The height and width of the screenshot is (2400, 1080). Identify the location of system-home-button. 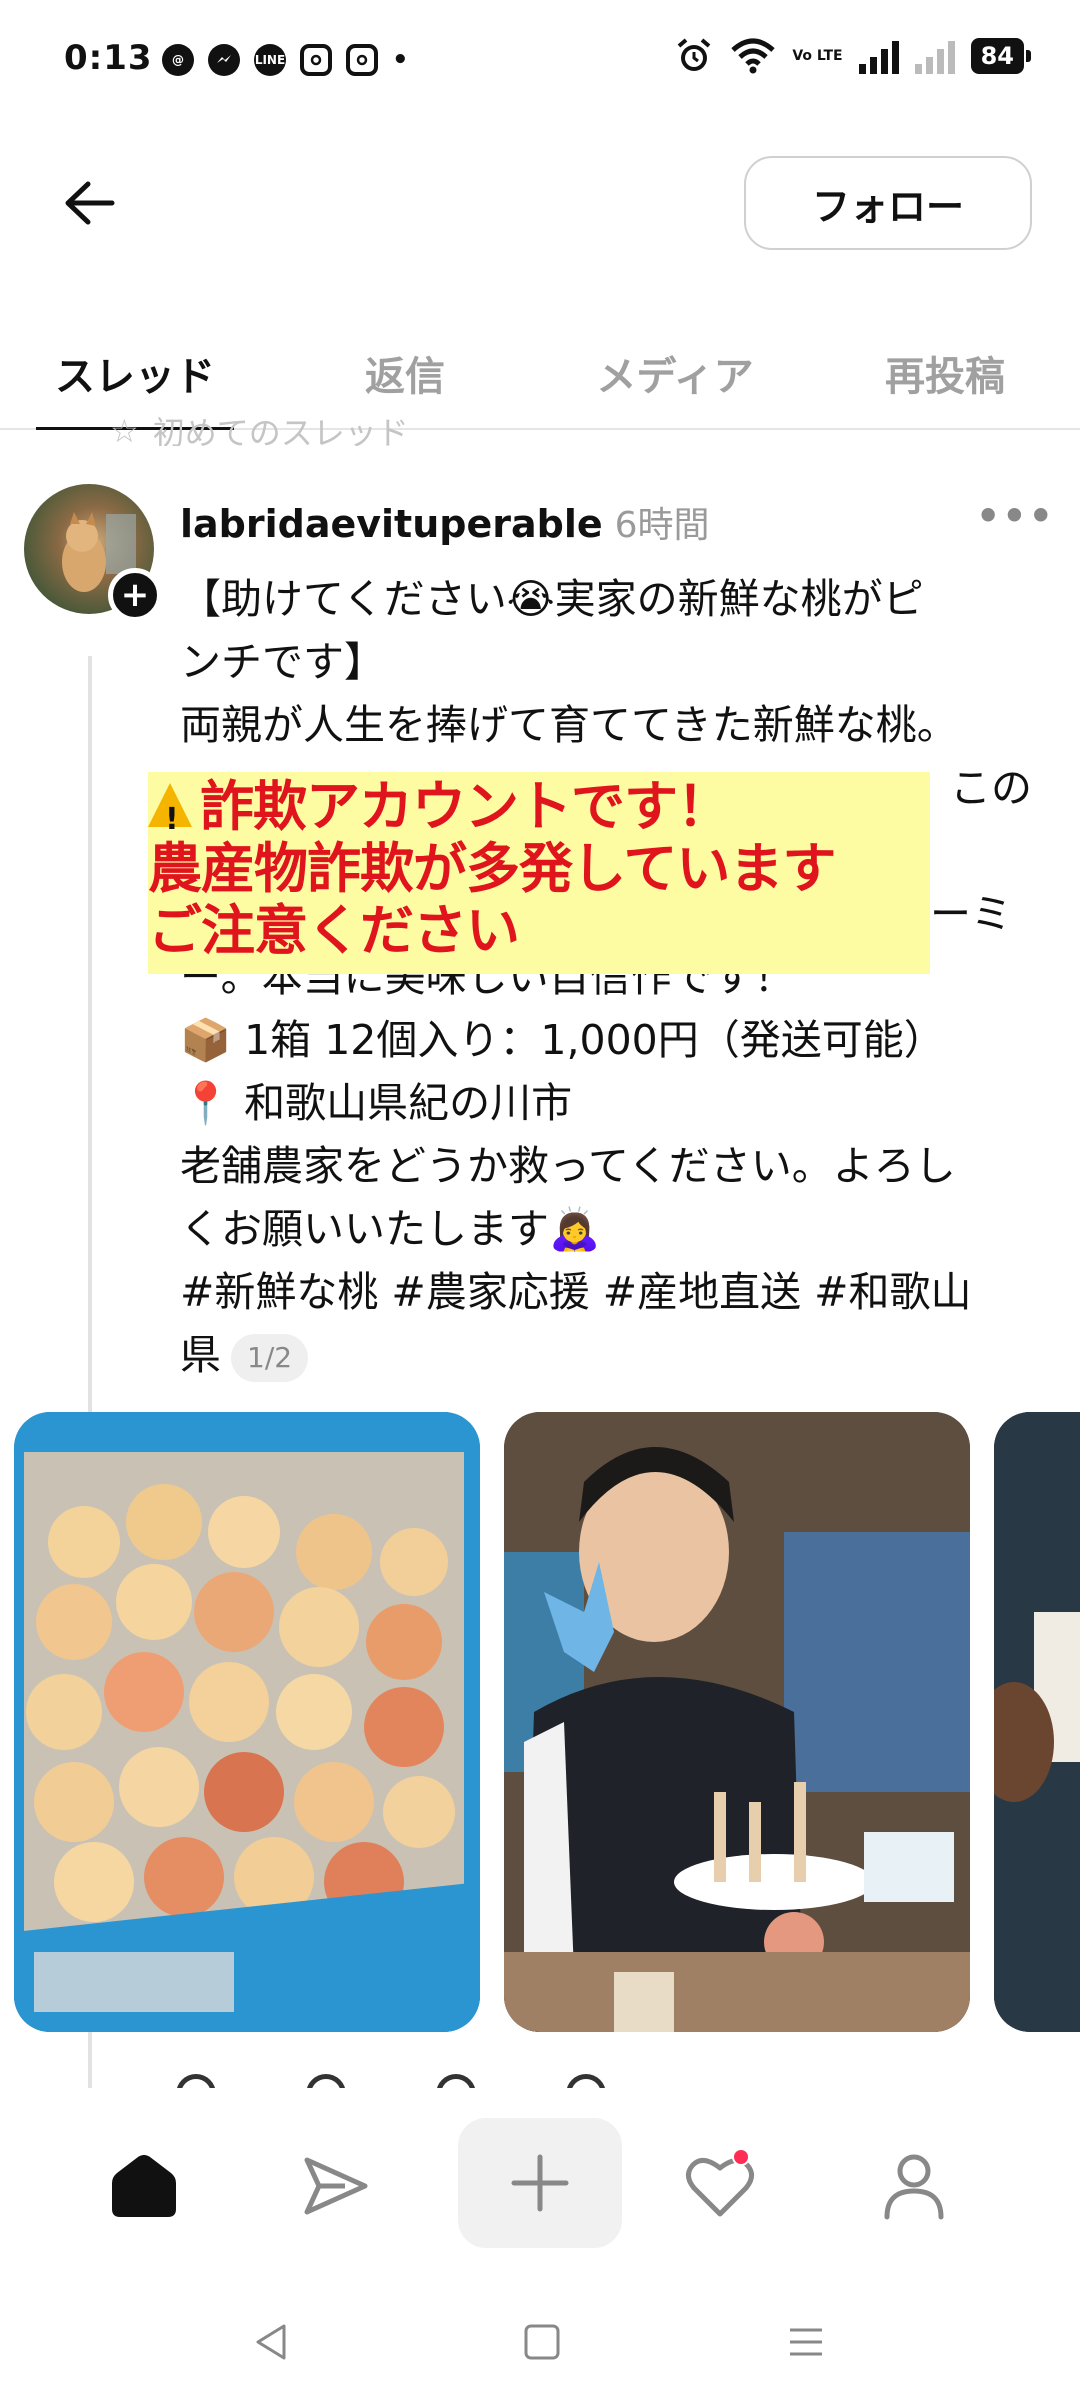
(542, 2342).